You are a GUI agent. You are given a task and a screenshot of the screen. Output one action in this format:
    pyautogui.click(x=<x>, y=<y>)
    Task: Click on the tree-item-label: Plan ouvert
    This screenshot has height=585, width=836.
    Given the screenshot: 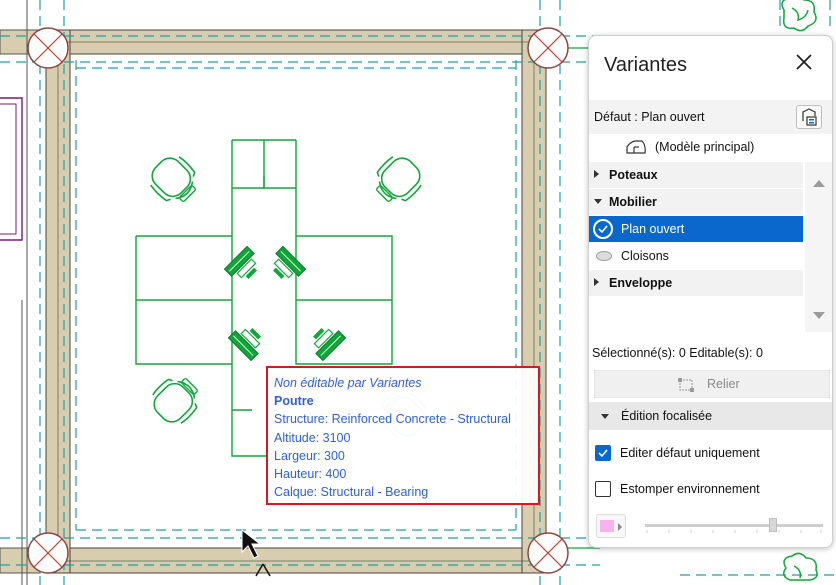 What is the action you would take?
    pyautogui.click(x=653, y=229)
    